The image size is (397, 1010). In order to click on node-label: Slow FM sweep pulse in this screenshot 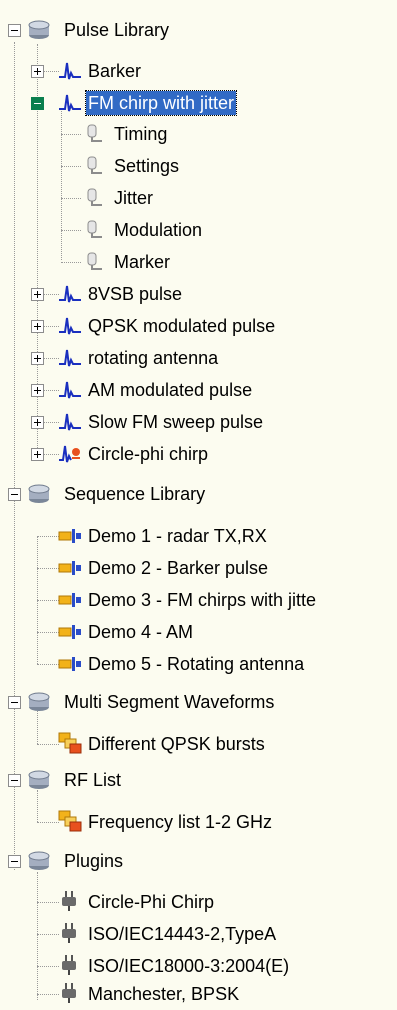, I will do `click(176, 422)`.